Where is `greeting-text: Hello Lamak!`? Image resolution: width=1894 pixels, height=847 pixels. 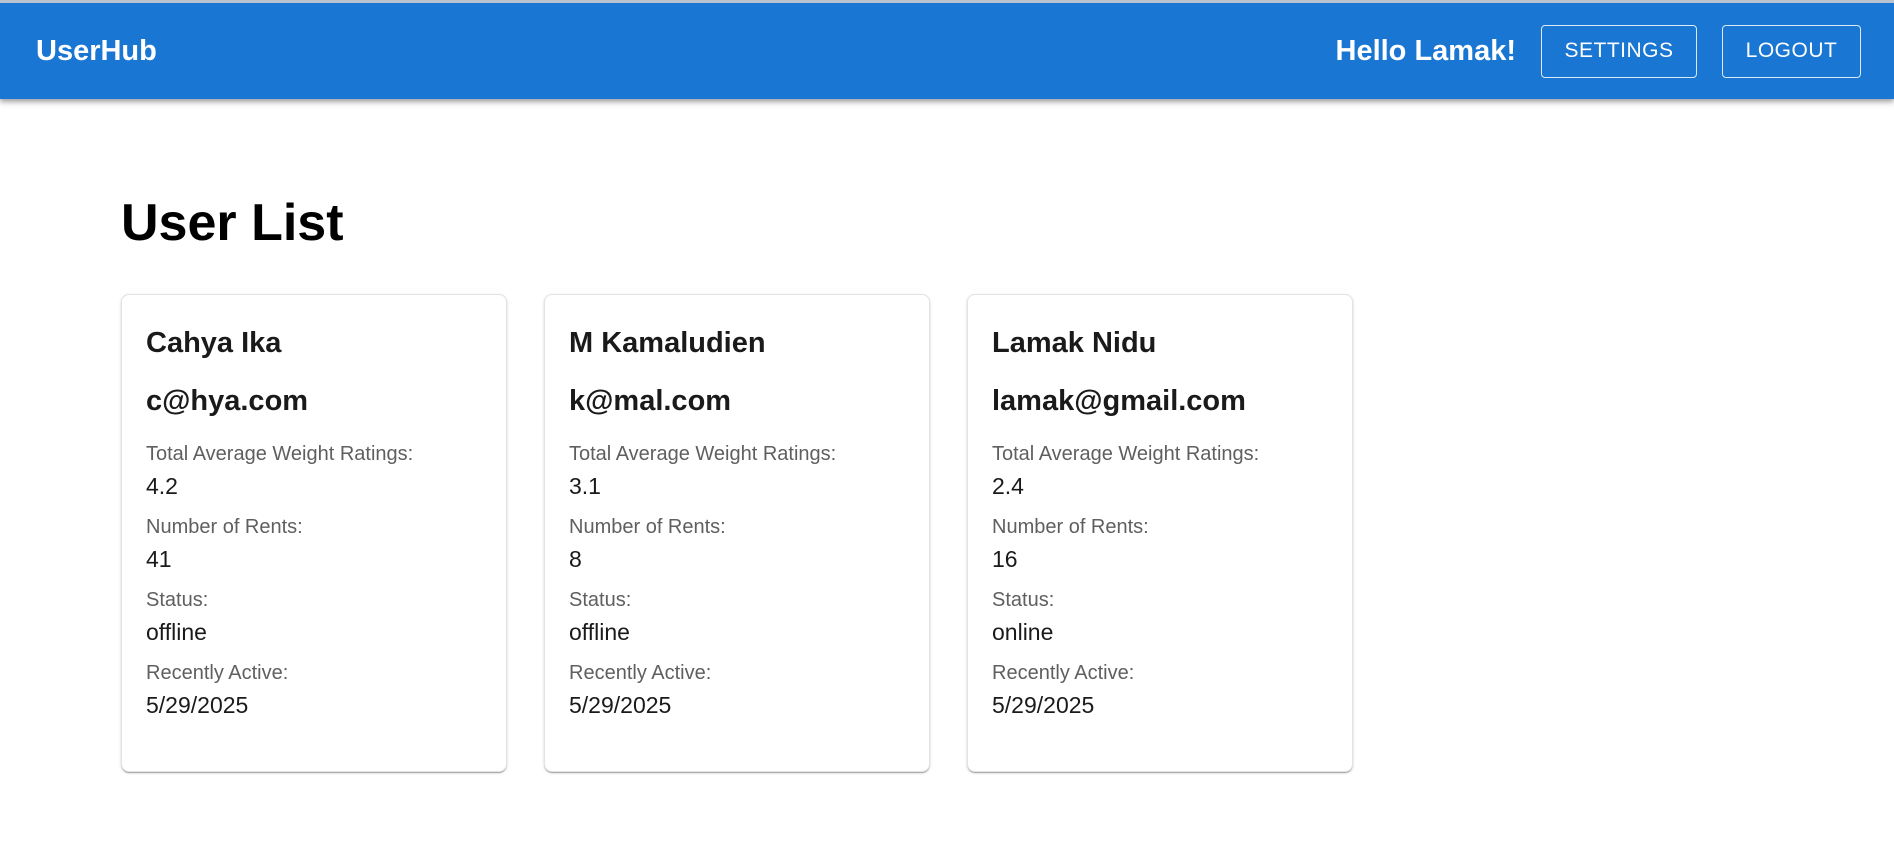 greeting-text: Hello Lamak! is located at coordinates (1426, 50).